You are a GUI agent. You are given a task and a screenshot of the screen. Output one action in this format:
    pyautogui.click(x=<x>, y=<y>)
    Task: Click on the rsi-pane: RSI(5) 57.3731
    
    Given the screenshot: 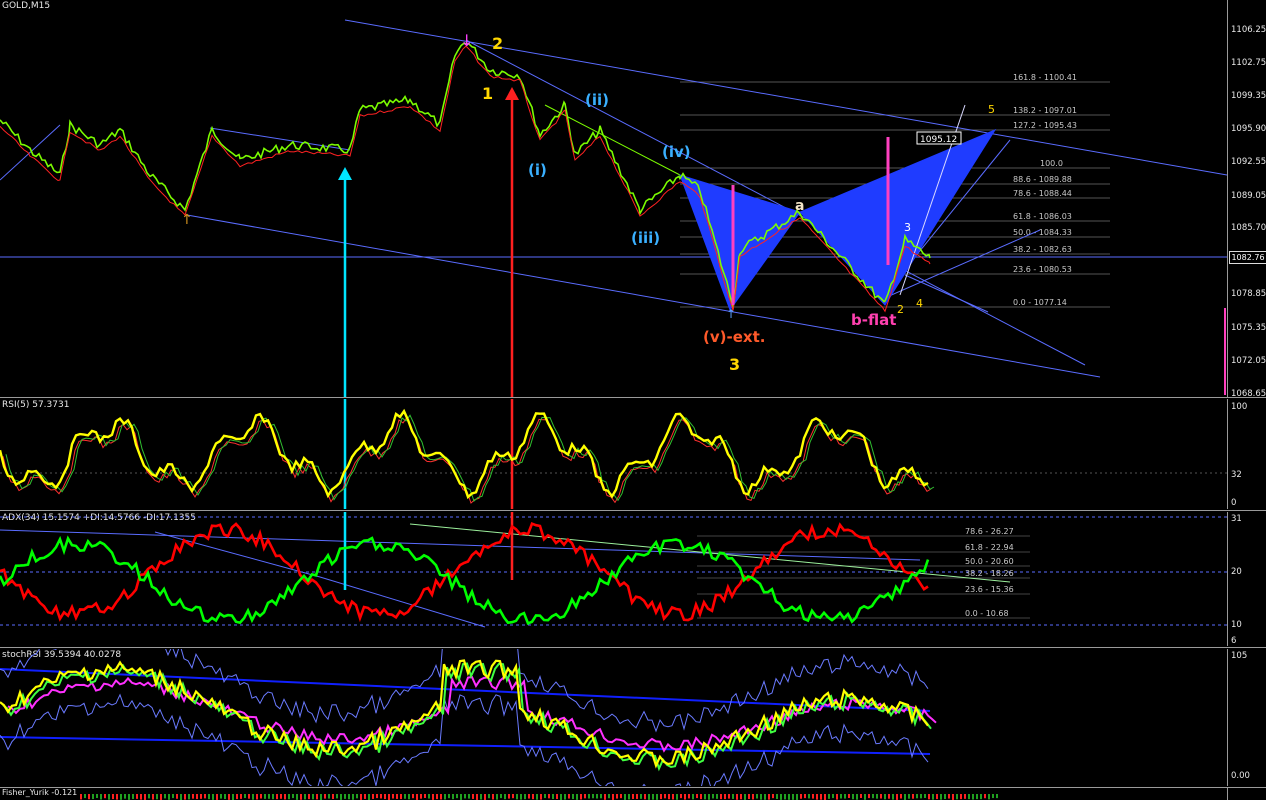 What is the action you would take?
    pyautogui.click(x=613, y=454)
    